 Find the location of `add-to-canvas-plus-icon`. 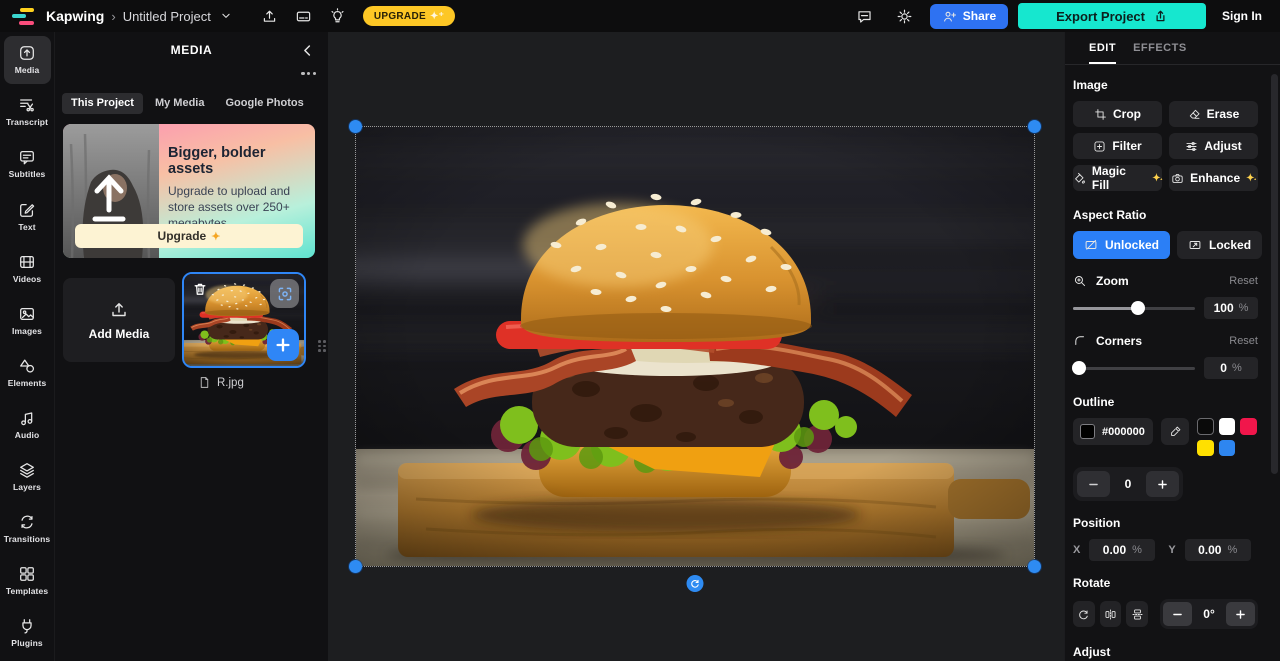

add-to-canvas-plus-icon is located at coordinates (283, 345).